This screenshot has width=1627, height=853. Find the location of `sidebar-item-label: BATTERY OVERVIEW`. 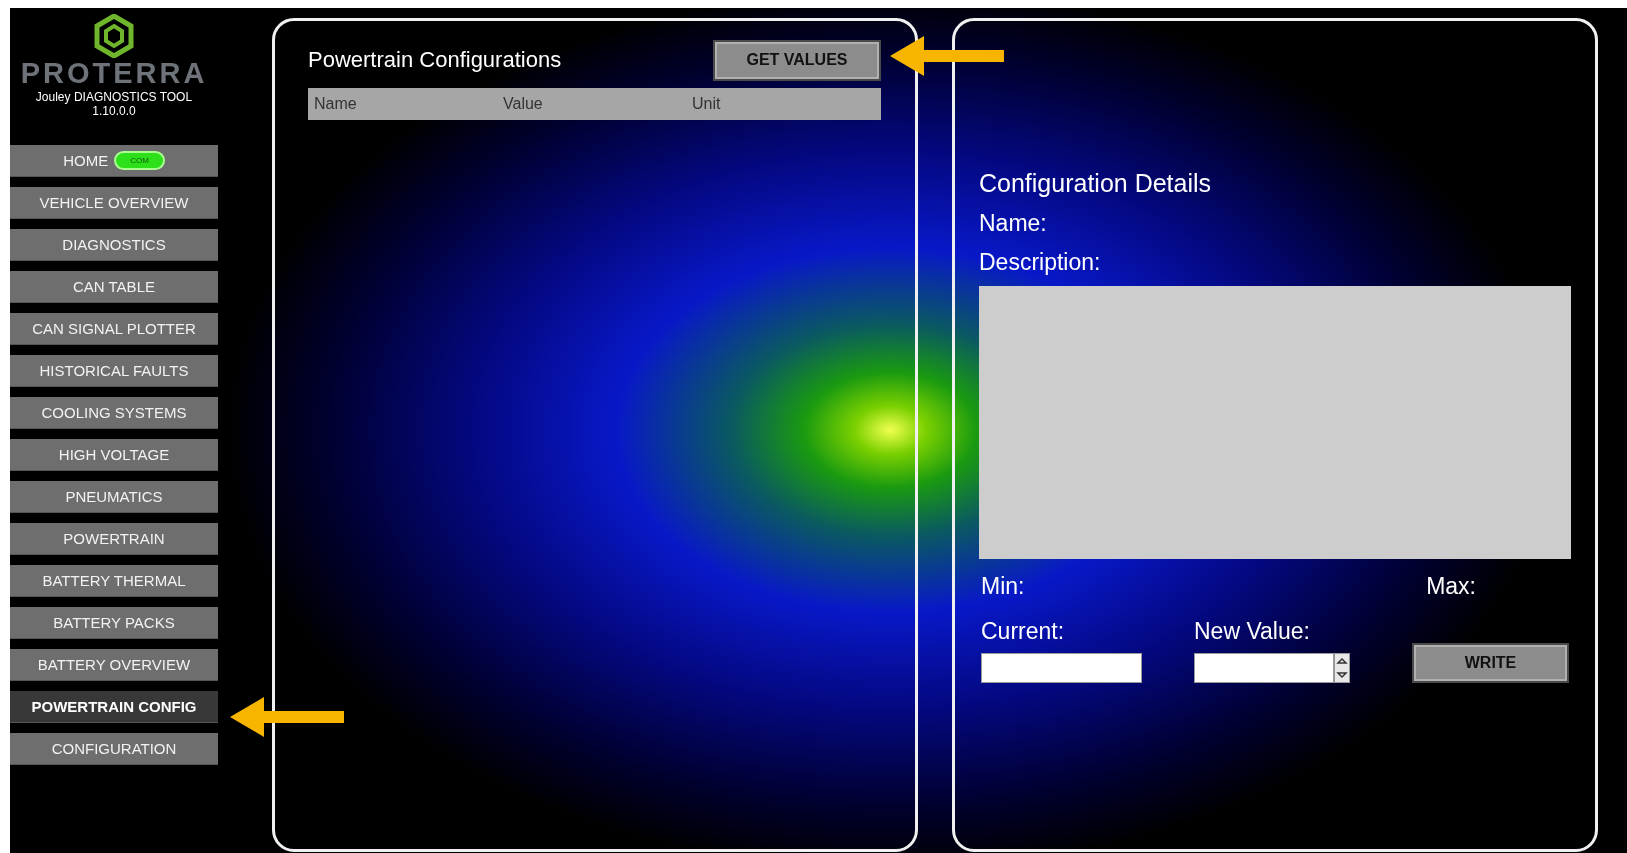

sidebar-item-label: BATTERY OVERVIEW is located at coordinates (114, 664).